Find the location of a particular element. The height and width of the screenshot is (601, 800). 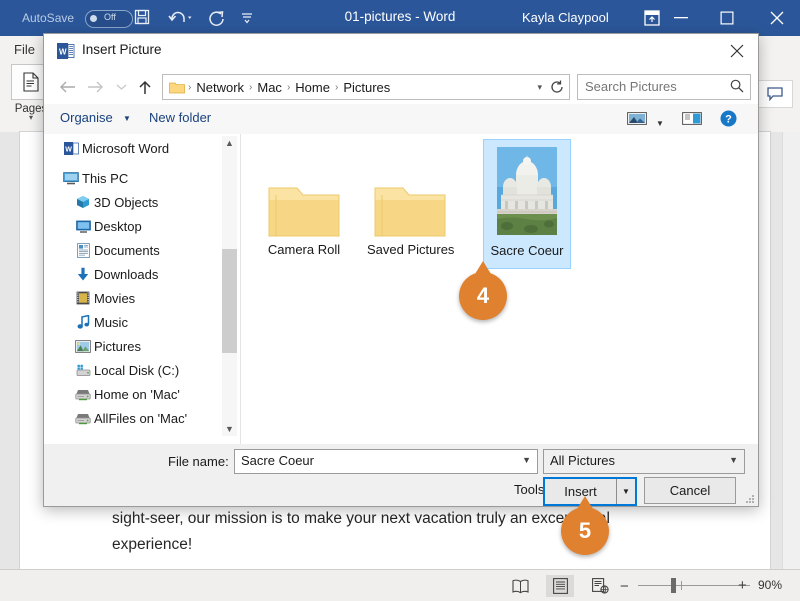

sidebar-item-documents: Documents is located at coordinates (126, 250).